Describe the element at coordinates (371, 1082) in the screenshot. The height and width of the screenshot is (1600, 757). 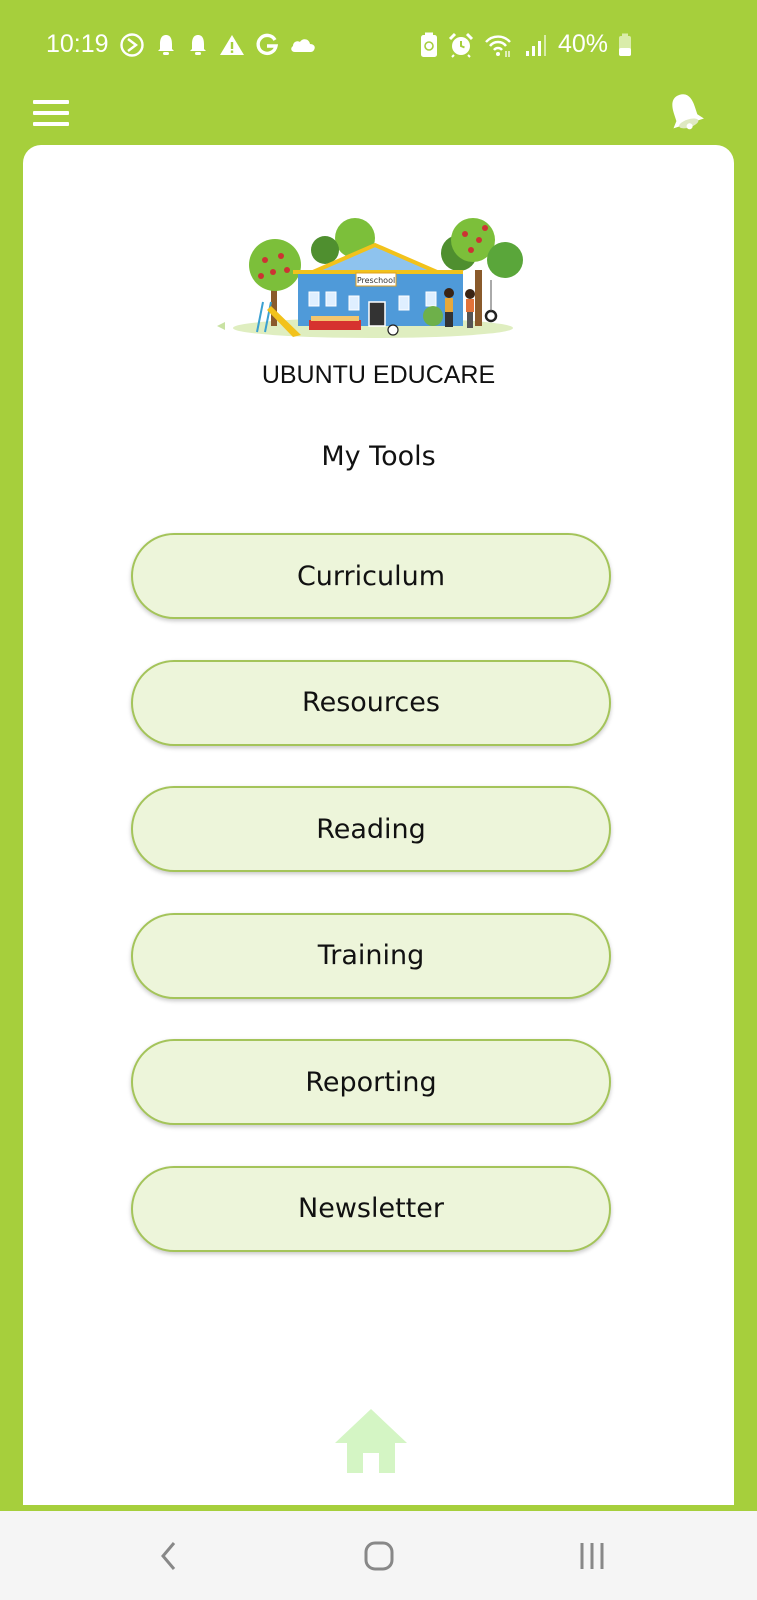
I see `reporting-button: Reporting` at that location.